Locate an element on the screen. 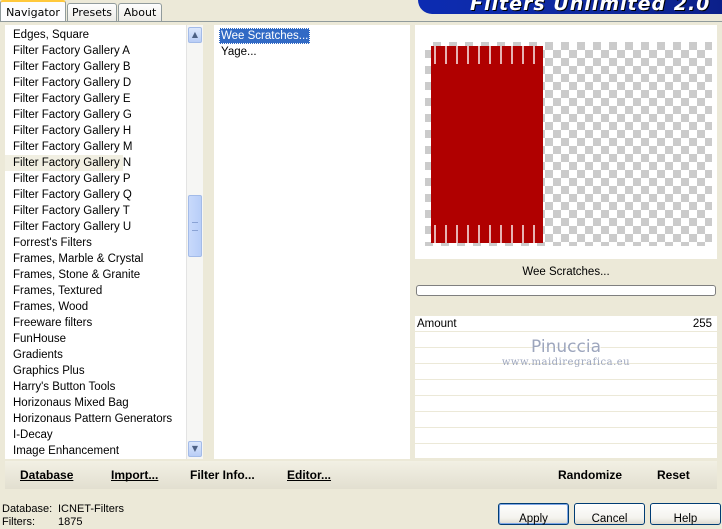 Image resolution: width=722 pixels, height=529 pixels. category-item: Frames, Marble & Crystal is located at coordinates (95, 259).